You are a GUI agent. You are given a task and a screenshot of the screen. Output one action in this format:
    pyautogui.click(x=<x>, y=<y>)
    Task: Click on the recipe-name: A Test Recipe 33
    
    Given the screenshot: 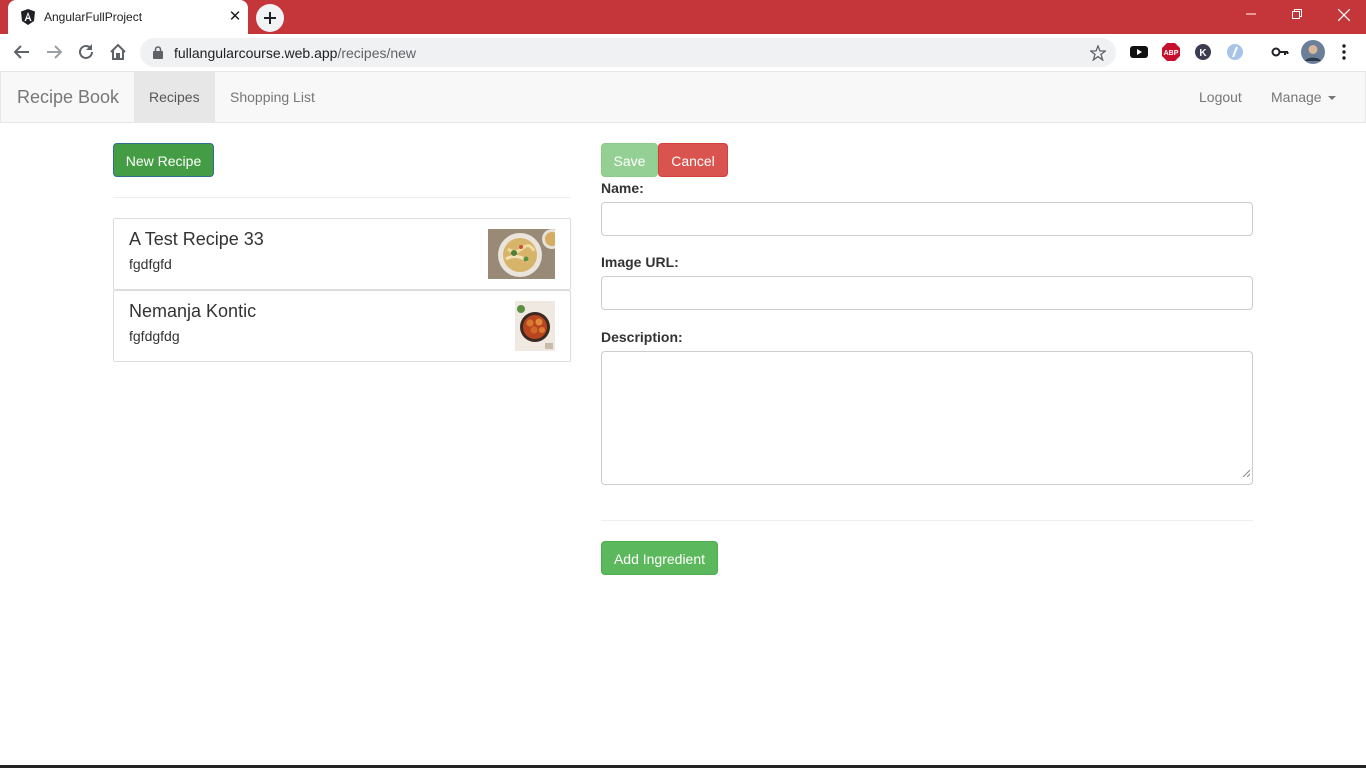 What is the action you would take?
    pyautogui.click(x=196, y=239)
    